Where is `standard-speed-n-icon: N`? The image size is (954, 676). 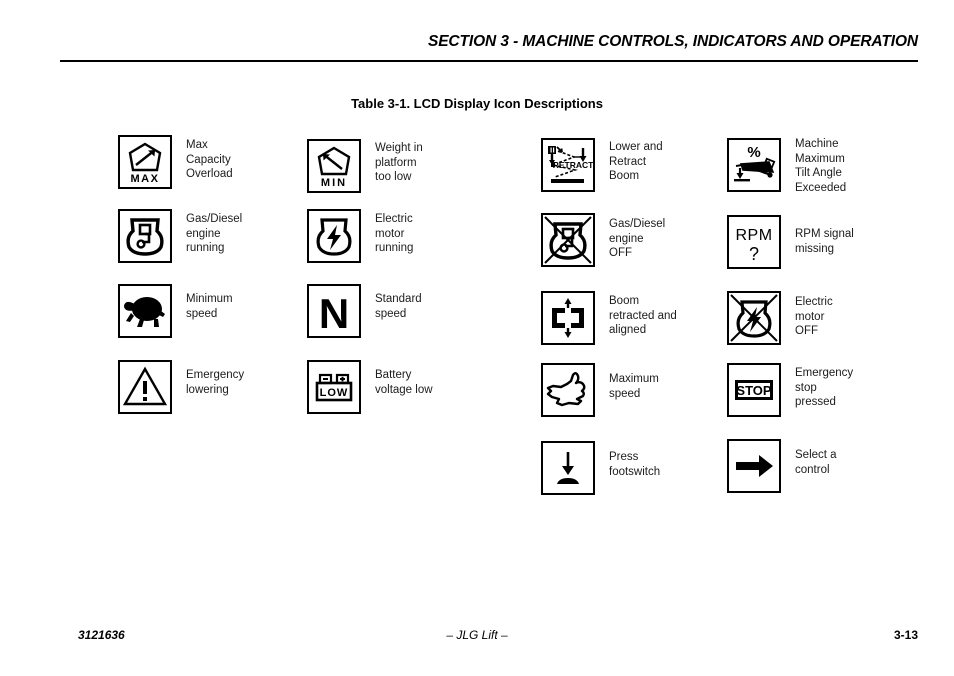
standard-speed-n-icon: N is located at coordinates (334, 311).